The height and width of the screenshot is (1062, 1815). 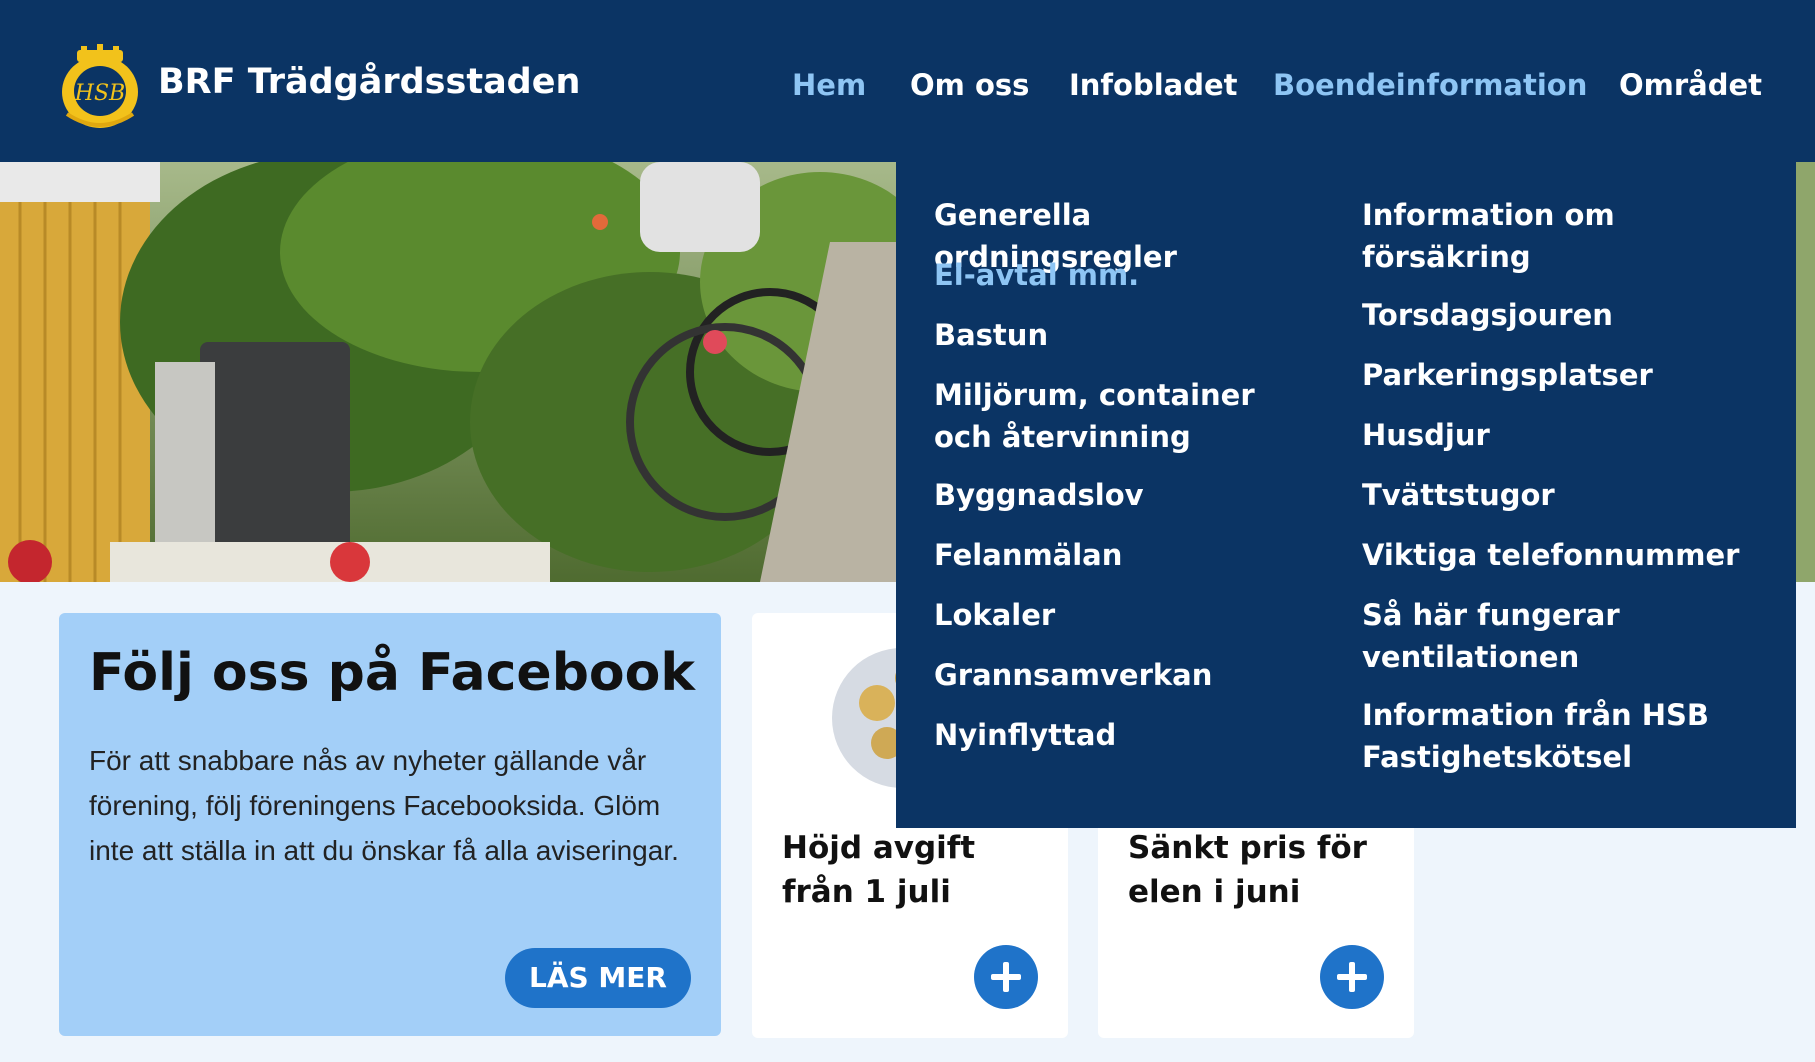 I want to click on menu-item-grannsamverkan: Grannsamverkan, so click(x=1134, y=675).